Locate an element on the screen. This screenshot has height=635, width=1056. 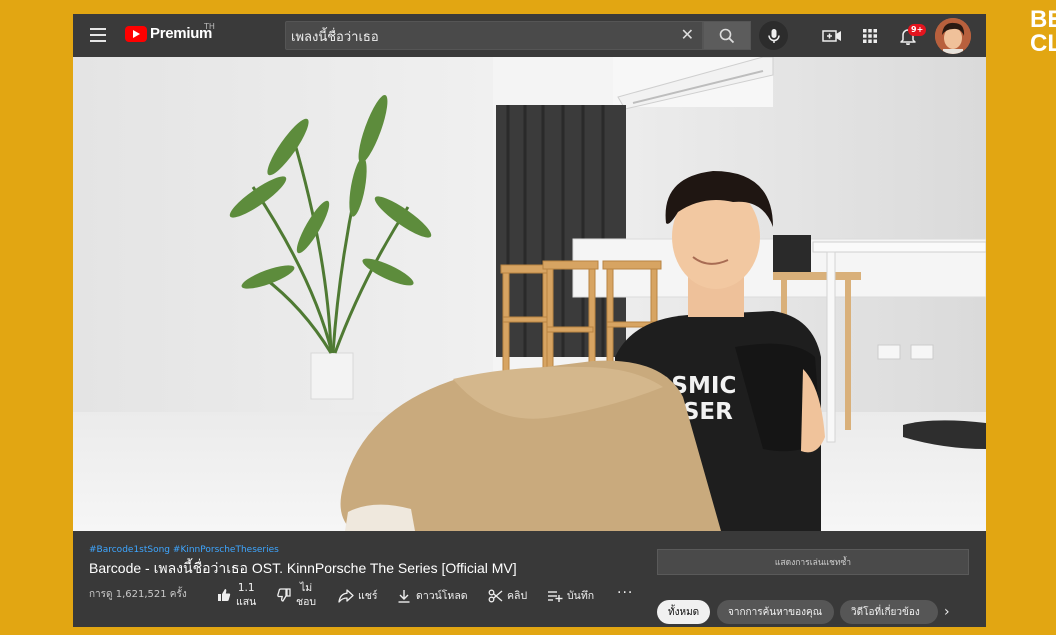
search-input is located at coordinates (481, 36).